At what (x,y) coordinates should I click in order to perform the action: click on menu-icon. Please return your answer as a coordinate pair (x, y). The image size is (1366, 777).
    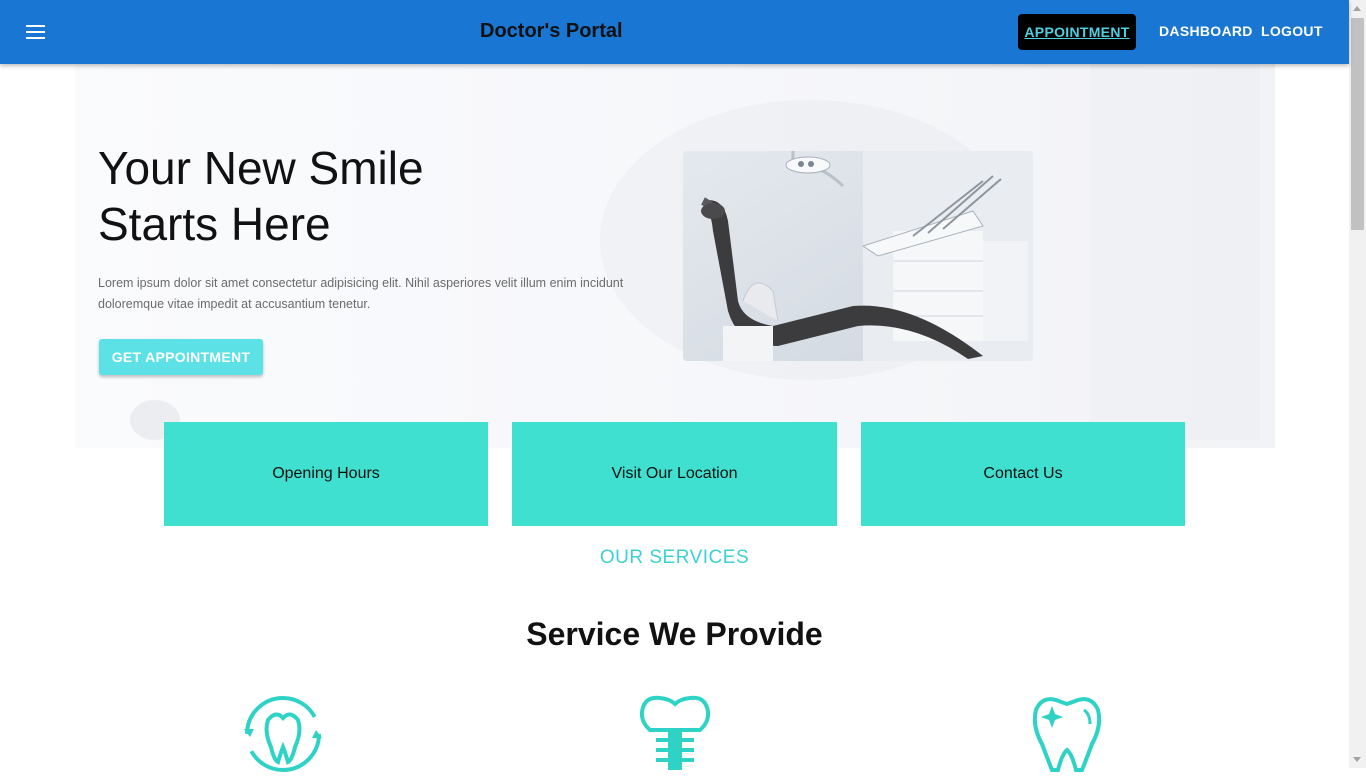
    Looking at the image, I should click on (36, 32).